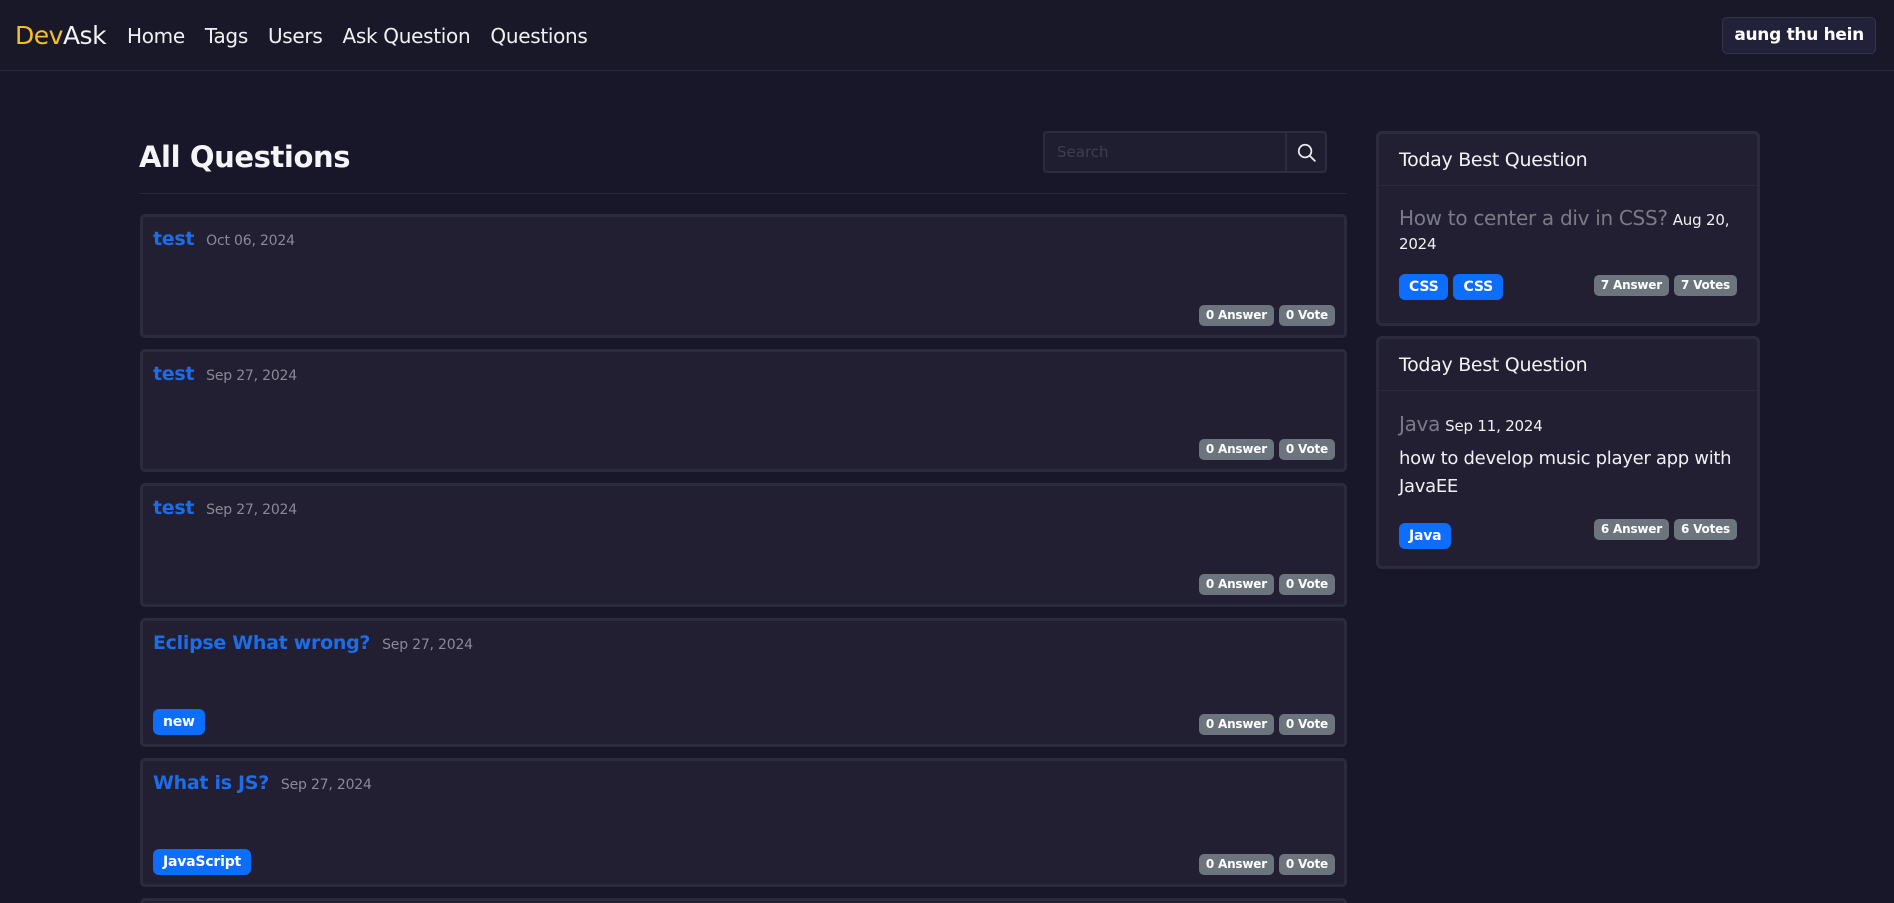 The width and height of the screenshot is (1894, 903). I want to click on question-title-link: What is JS? Sep 27, 2024, so click(262, 783).